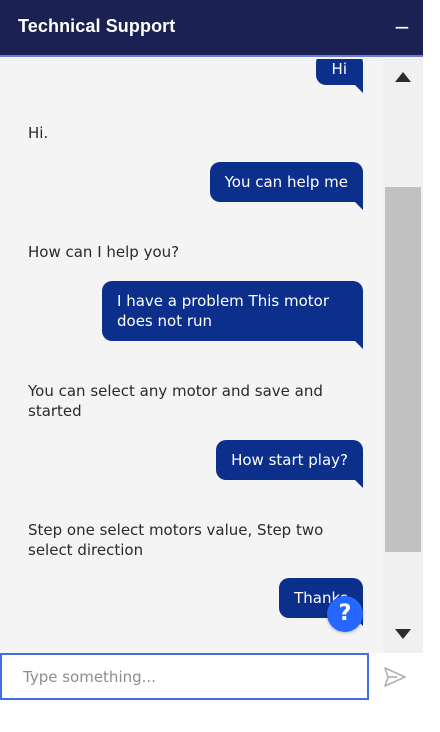  What do you see at coordinates (104, 252) in the screenshot?
I see `bot-message: How can I help you?` at bounding box center [104, 252].